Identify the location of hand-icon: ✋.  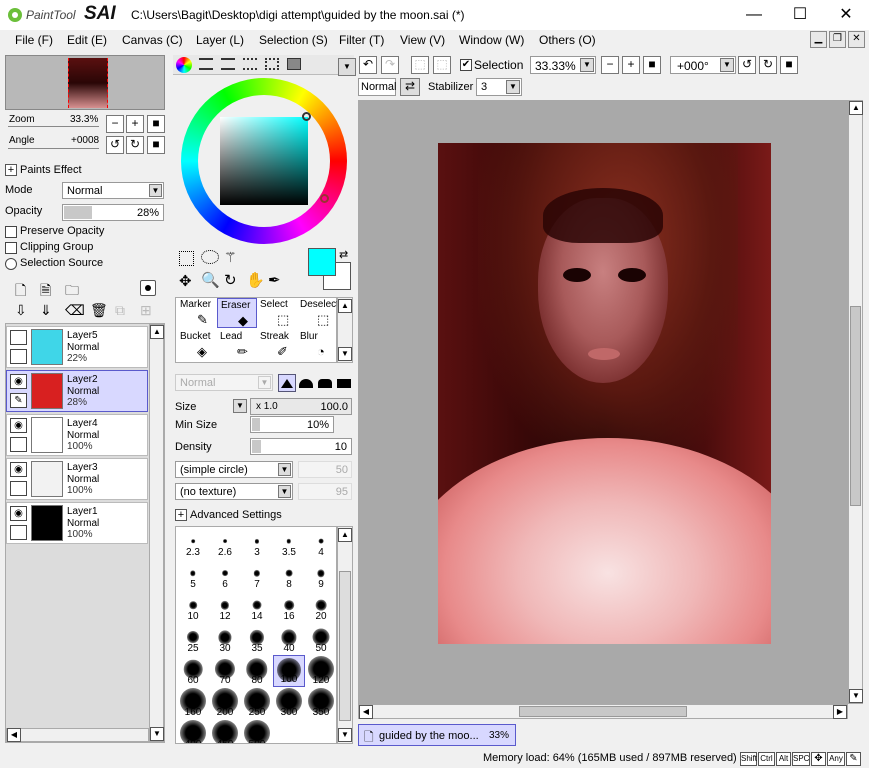
(255, 280).